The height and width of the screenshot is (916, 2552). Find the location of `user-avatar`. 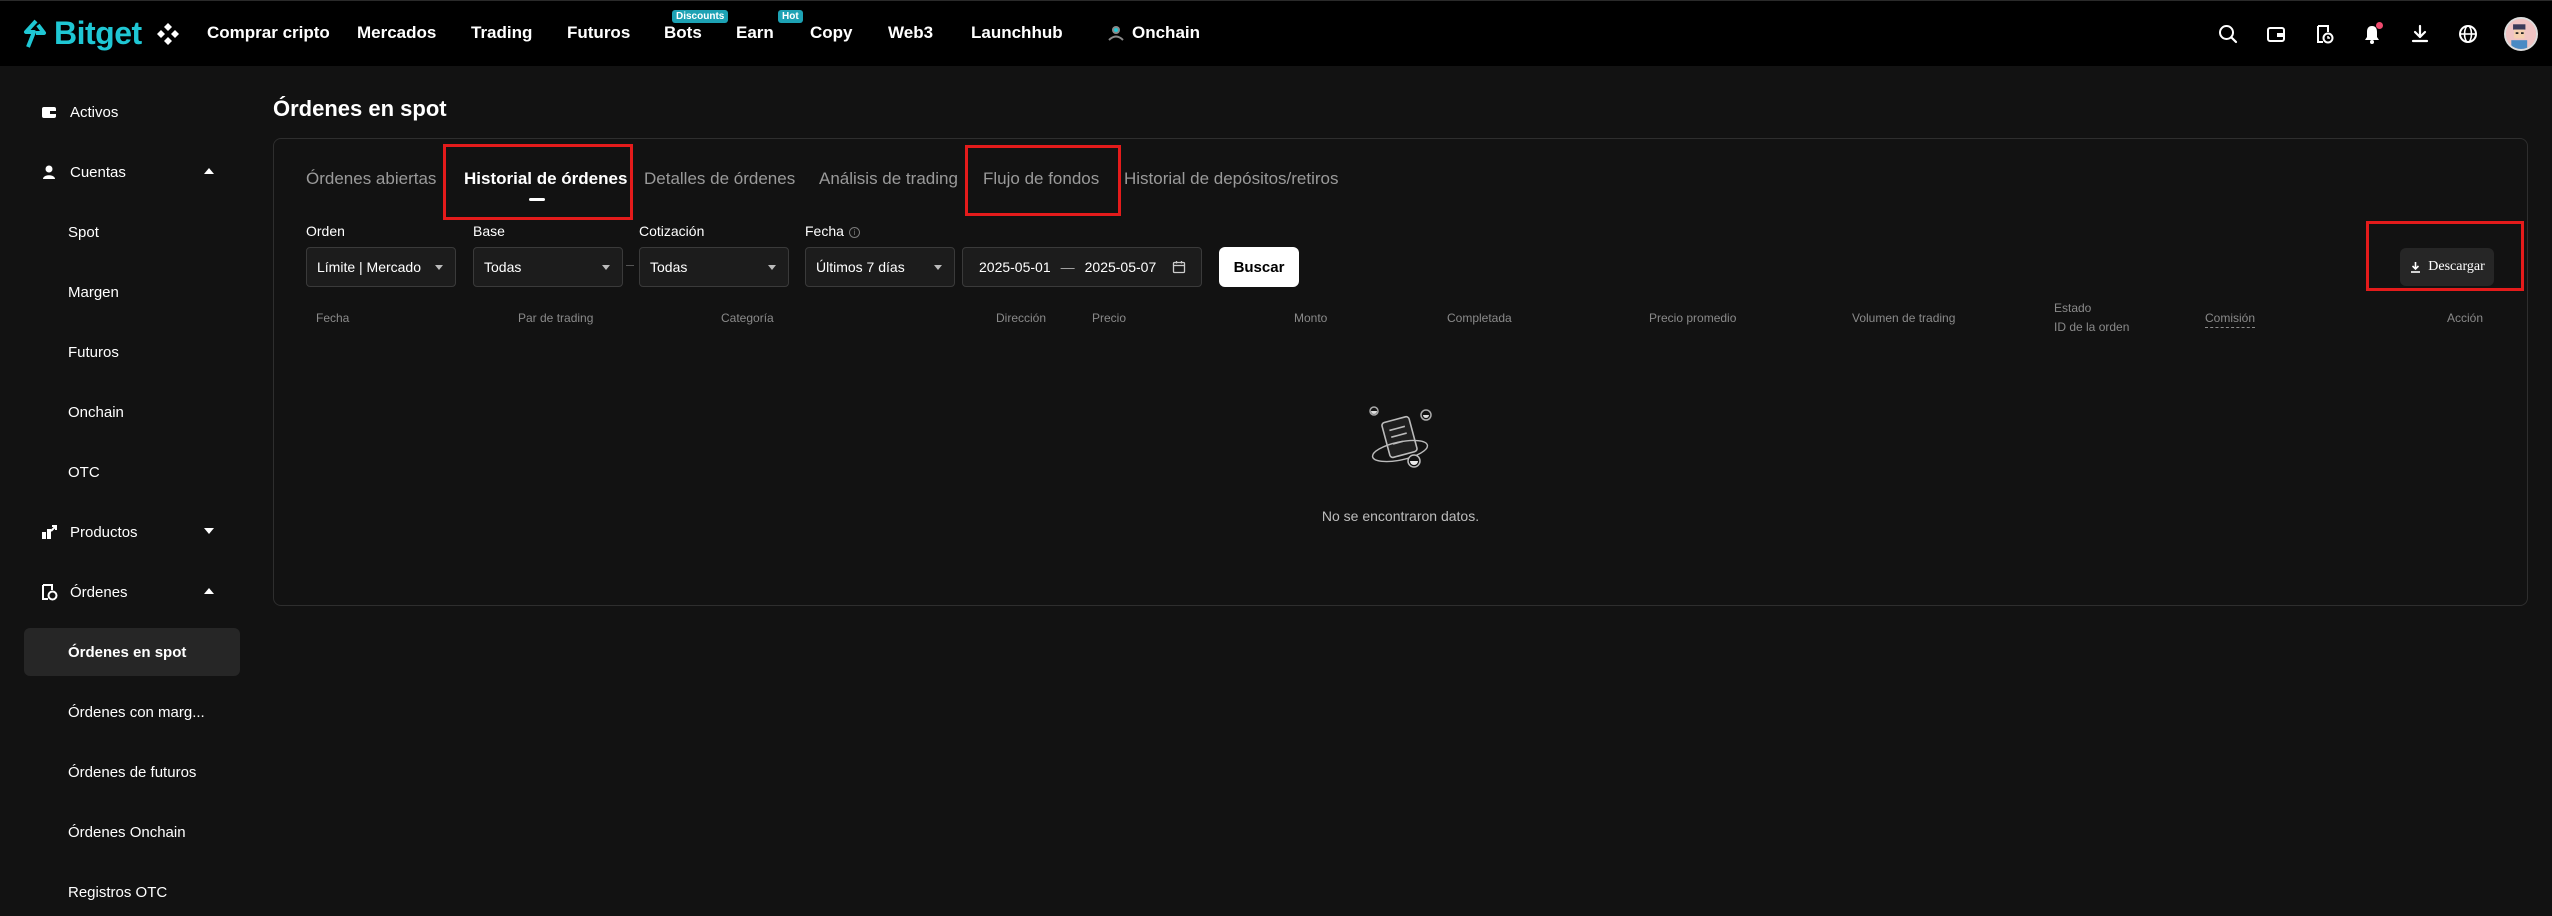

user-avatar is located at coordinates (2521, 34).